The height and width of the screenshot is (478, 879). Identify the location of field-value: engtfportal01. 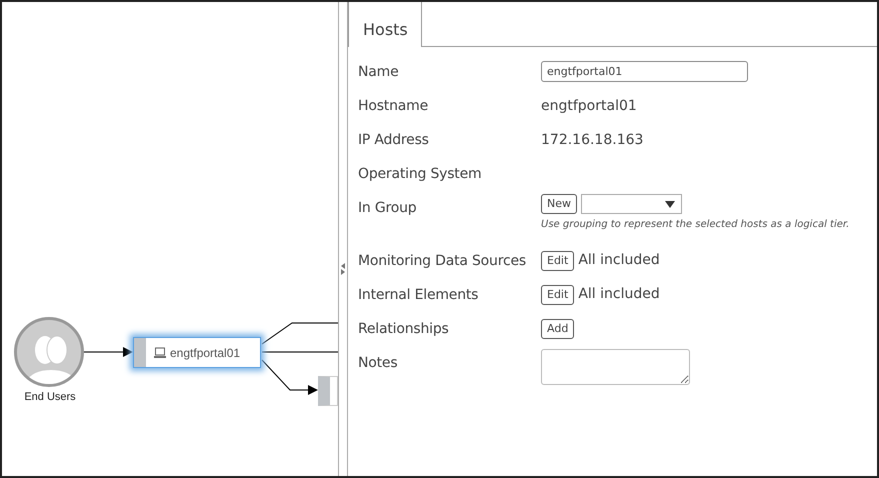
(589, 106).